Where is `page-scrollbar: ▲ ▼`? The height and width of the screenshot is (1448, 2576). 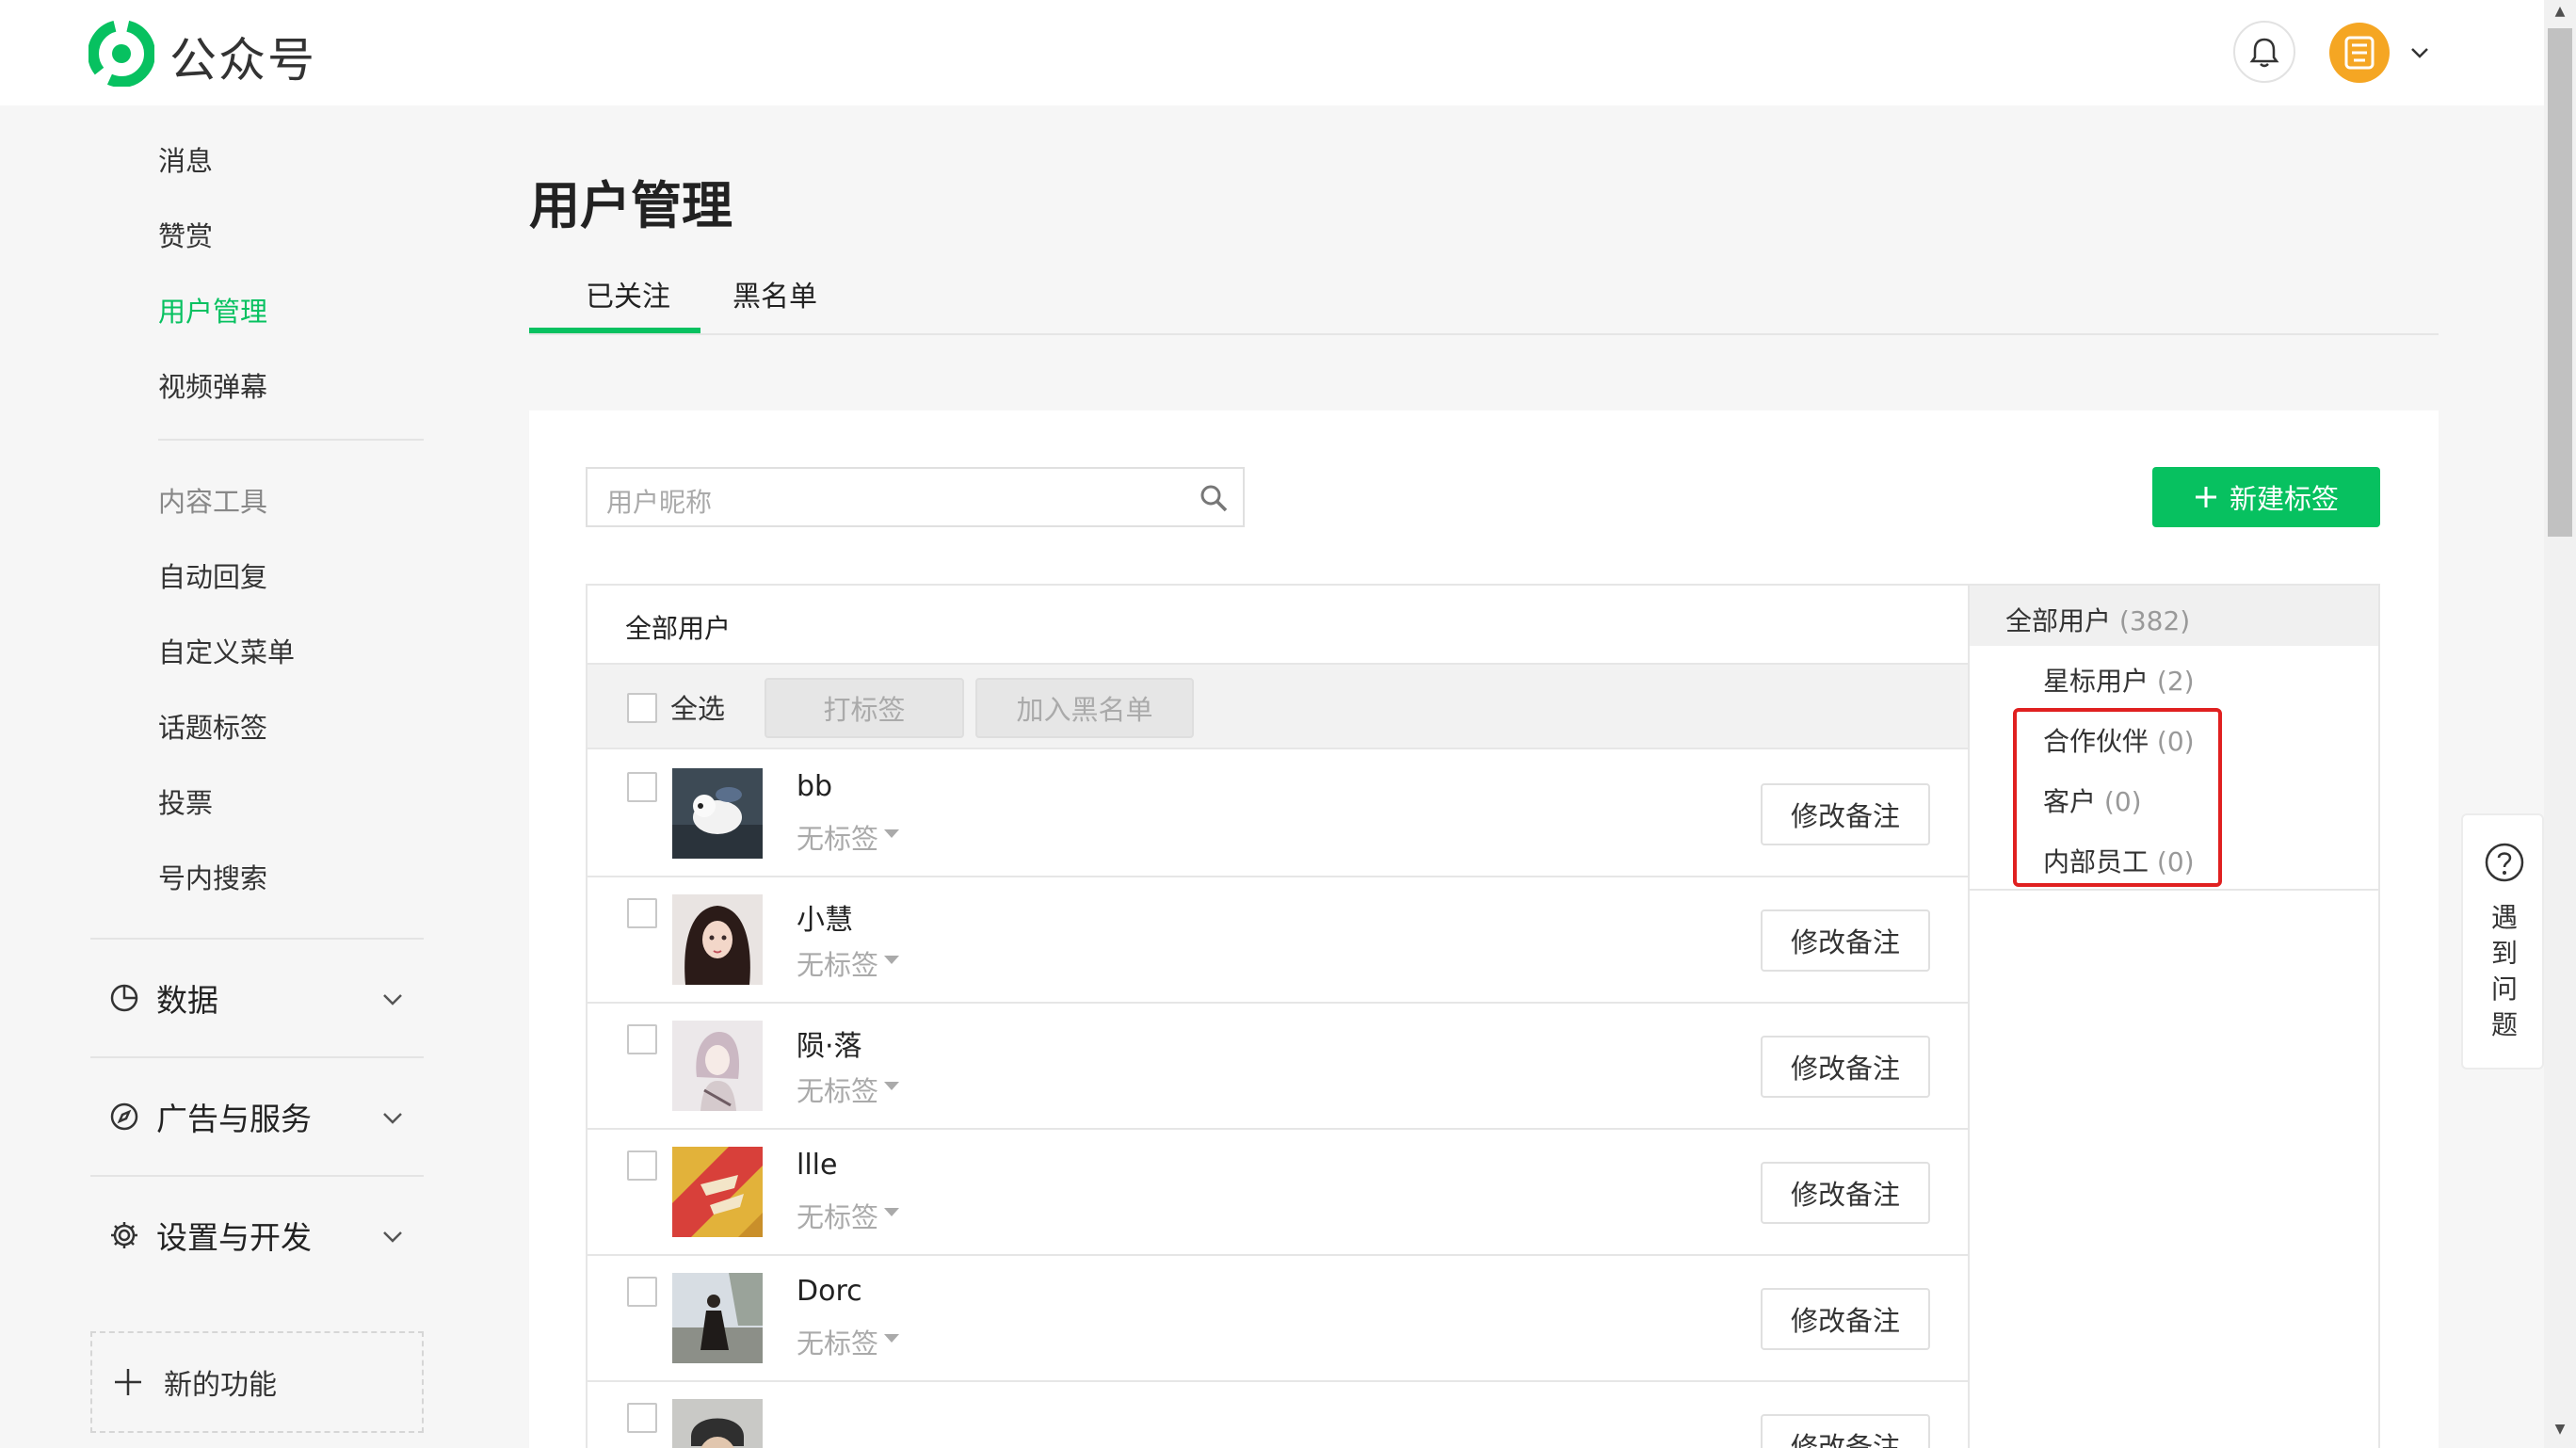 page-scrollbar: ▲ ▼ is located at coordinates (2560, 724).